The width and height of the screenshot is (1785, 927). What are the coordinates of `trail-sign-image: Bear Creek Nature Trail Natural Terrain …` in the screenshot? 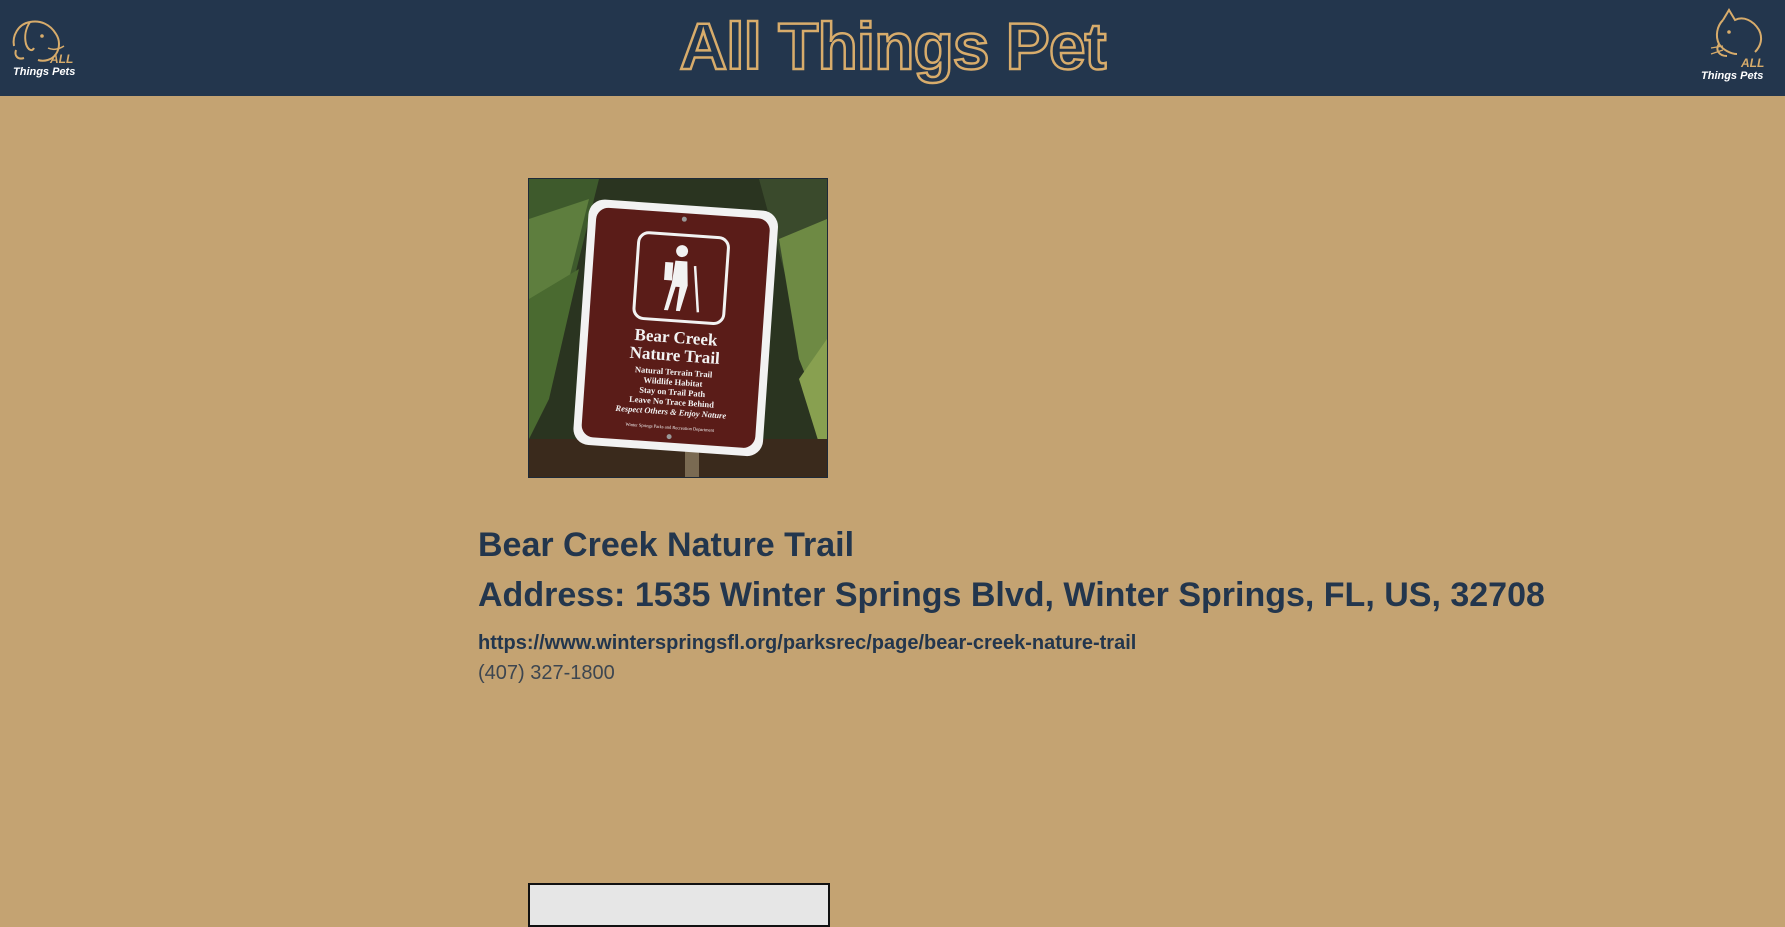 It's located at (678, 328).